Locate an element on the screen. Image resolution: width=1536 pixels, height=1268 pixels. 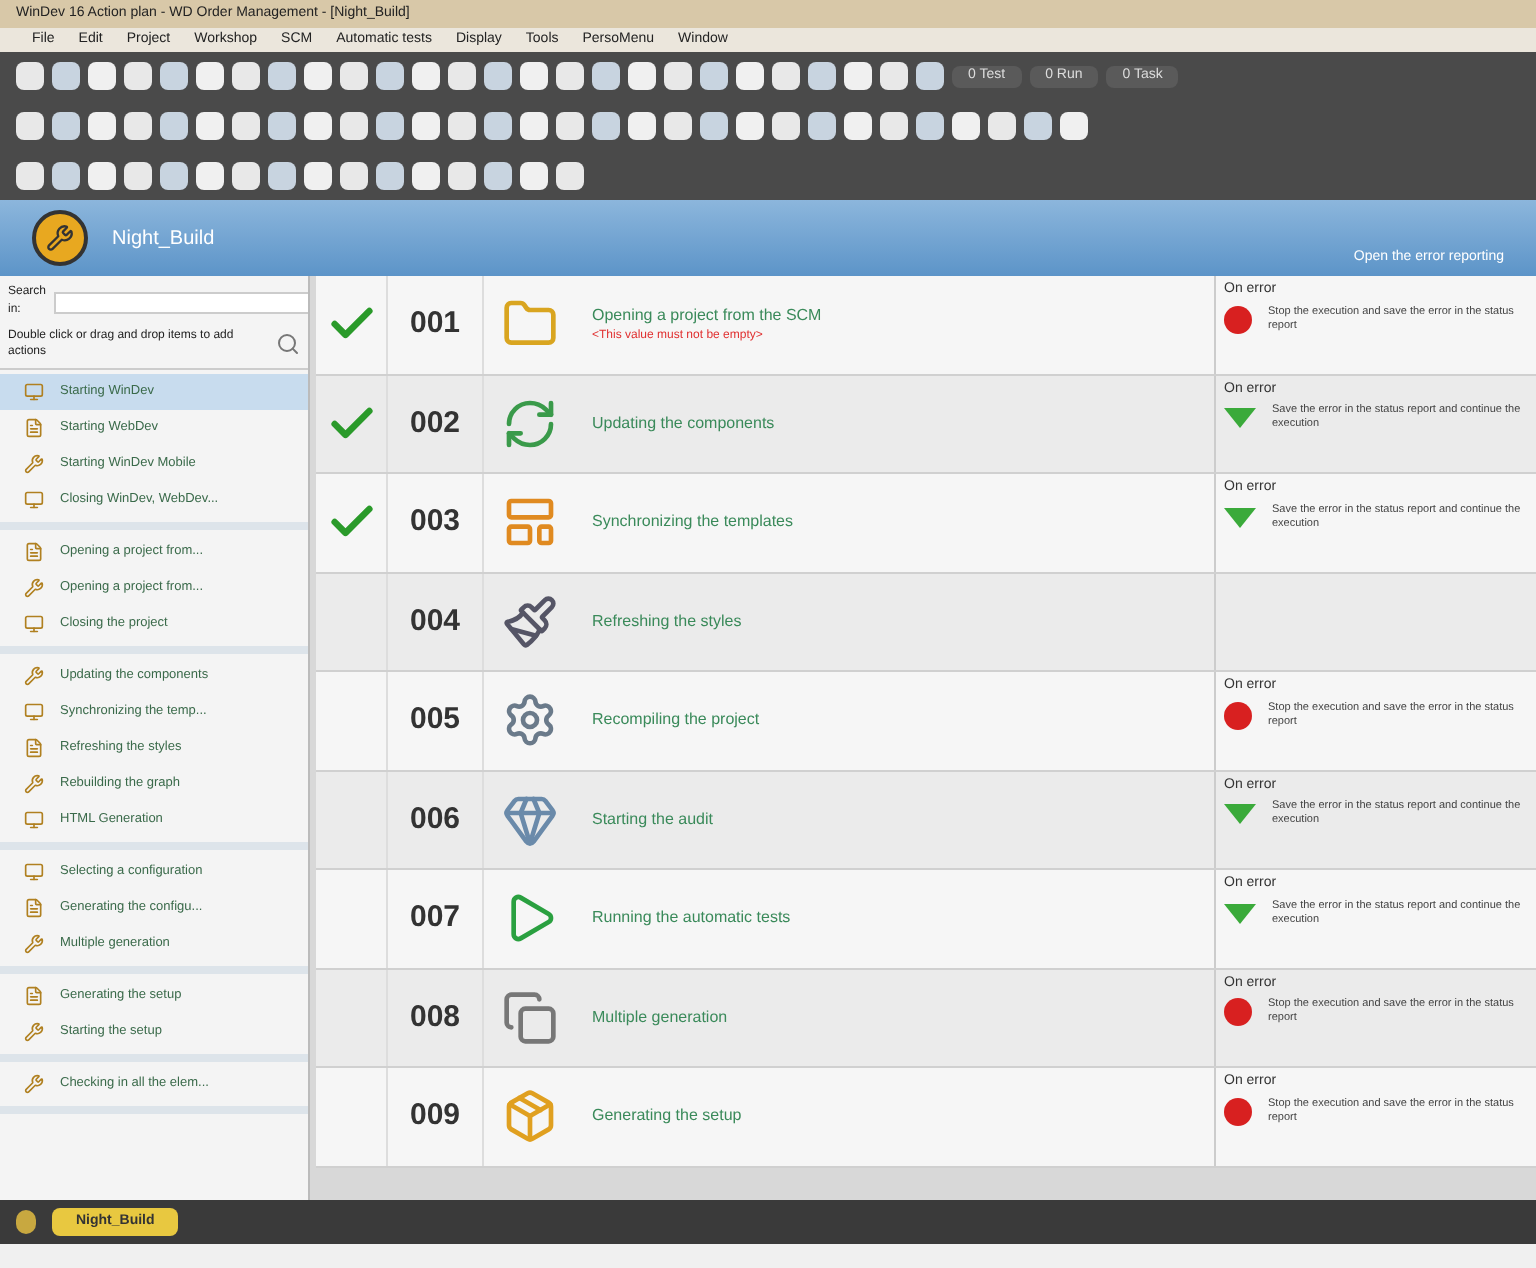
action-title: Starting the audit is located at coordinates (653, 819).